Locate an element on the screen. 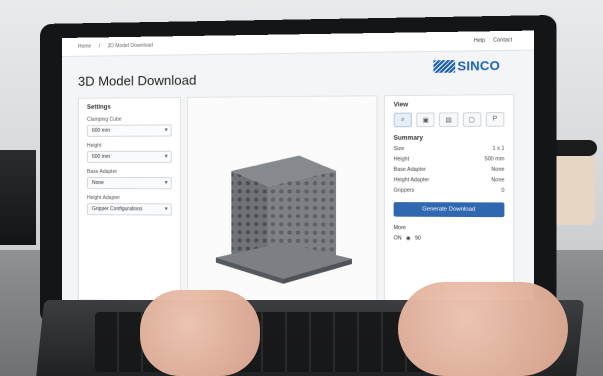 The image size is (603, 376). search-icon: ⌕ is located at coordinates (403, 119).